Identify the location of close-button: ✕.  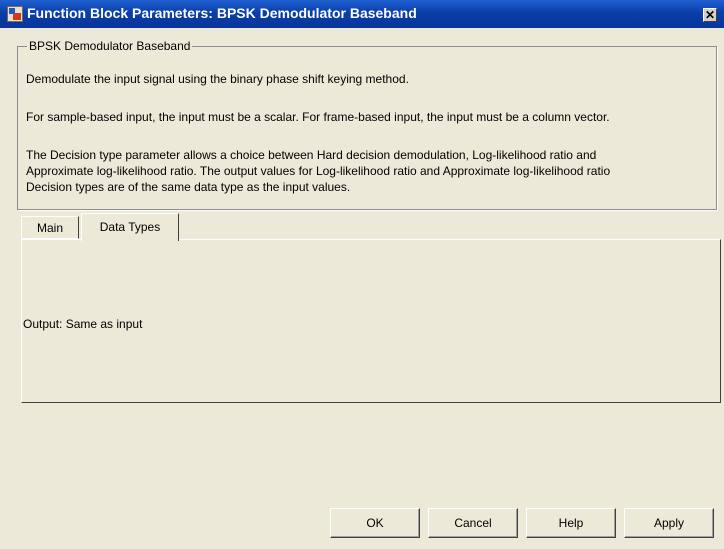
(710, 15).